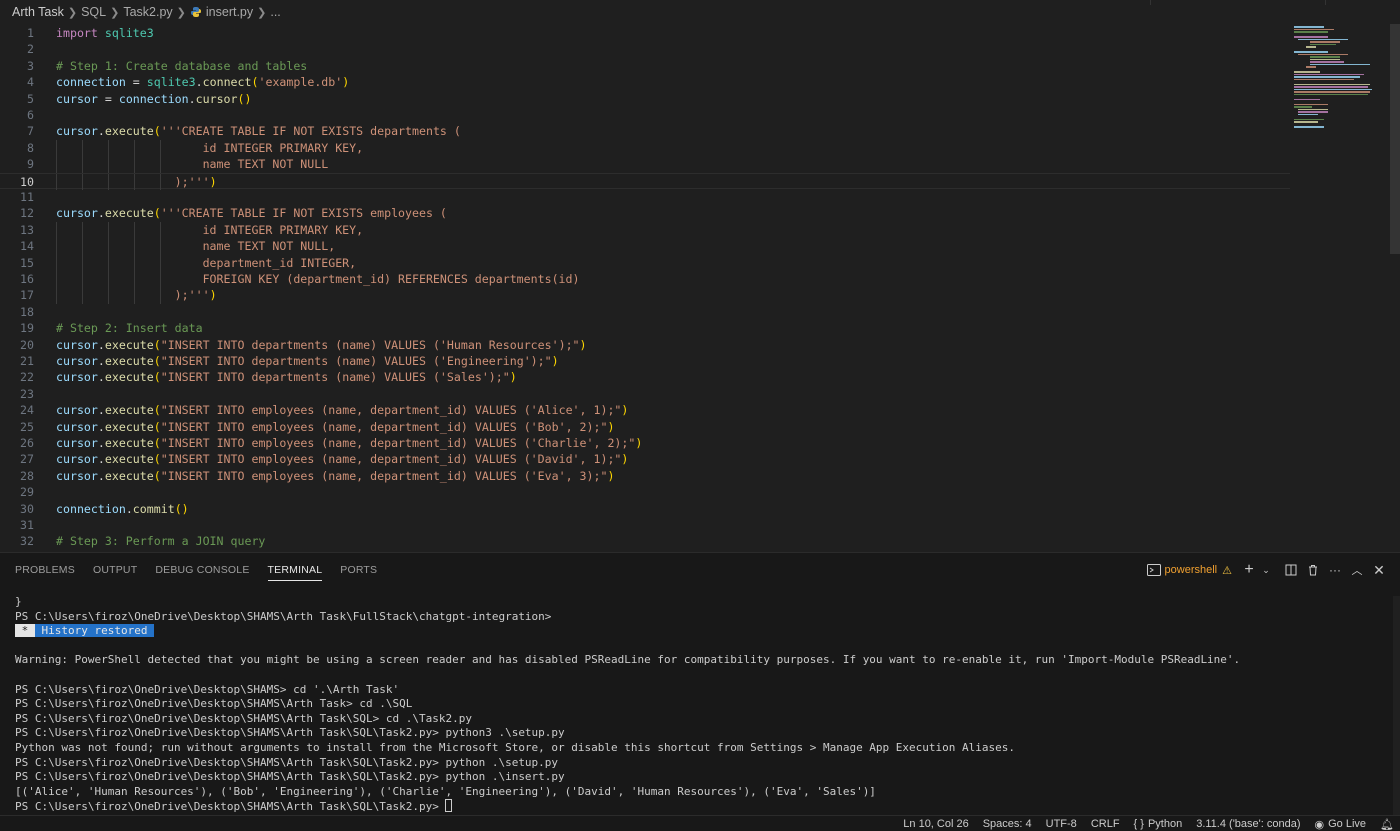 This screenshot has height=831, width=1400. Describe the element at coordinates (17, 459) in the screenshot. I see `line-number: 27` at that location.